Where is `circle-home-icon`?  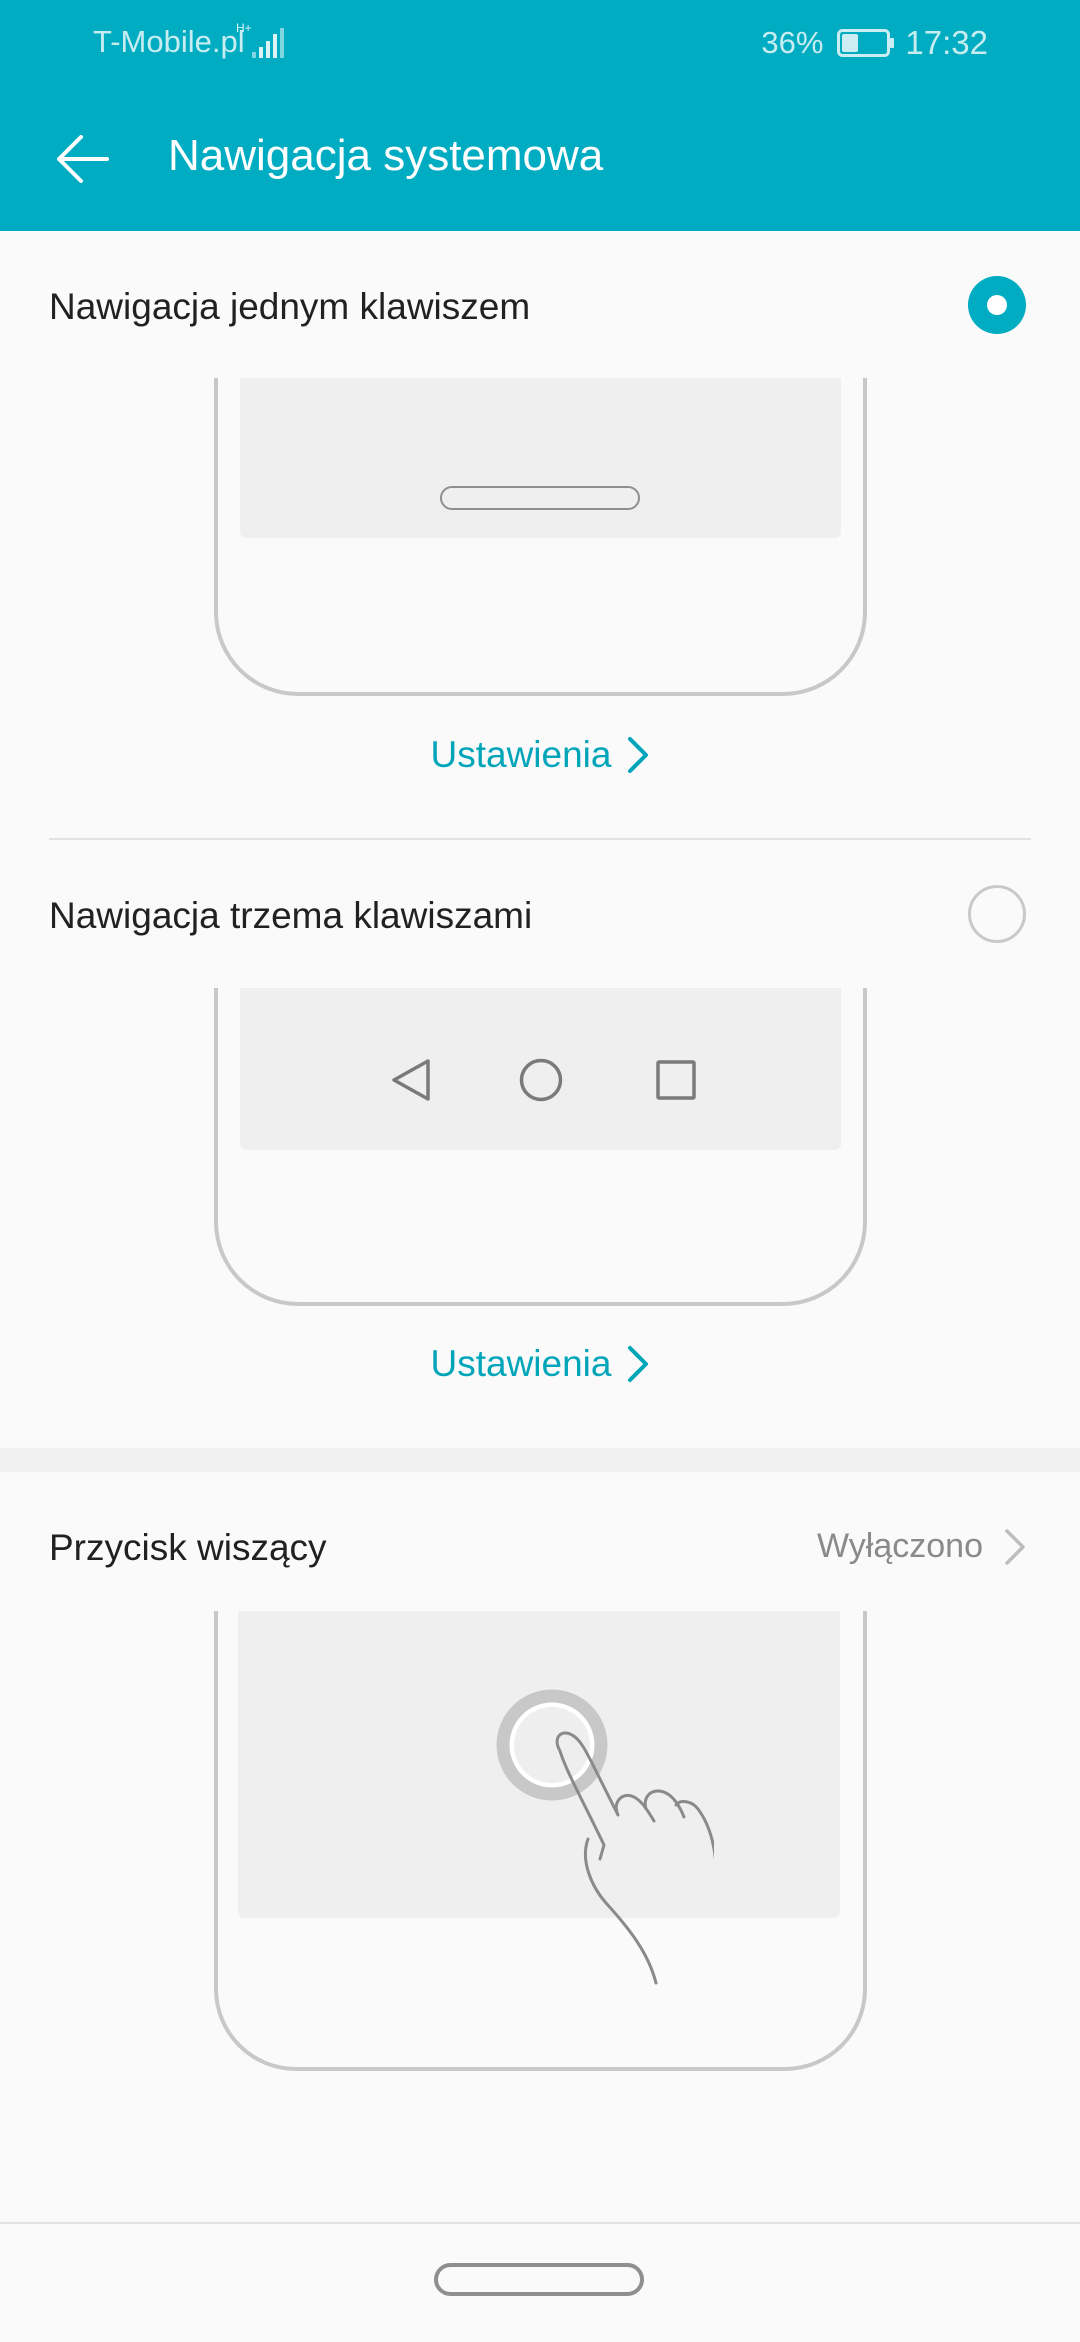
circle-home-icon is located at coordinates (541, 1080).